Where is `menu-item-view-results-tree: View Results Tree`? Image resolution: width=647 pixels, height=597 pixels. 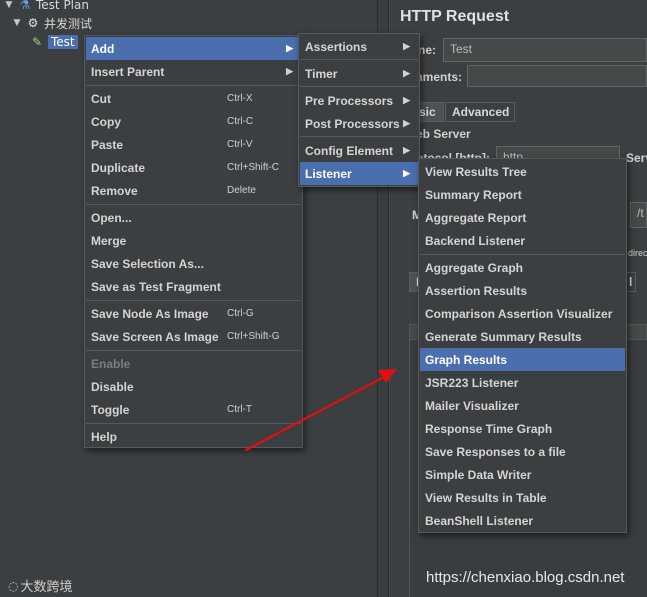
menu-item-view-results-tree: View Results Tree is located at coordinates (522, 171).